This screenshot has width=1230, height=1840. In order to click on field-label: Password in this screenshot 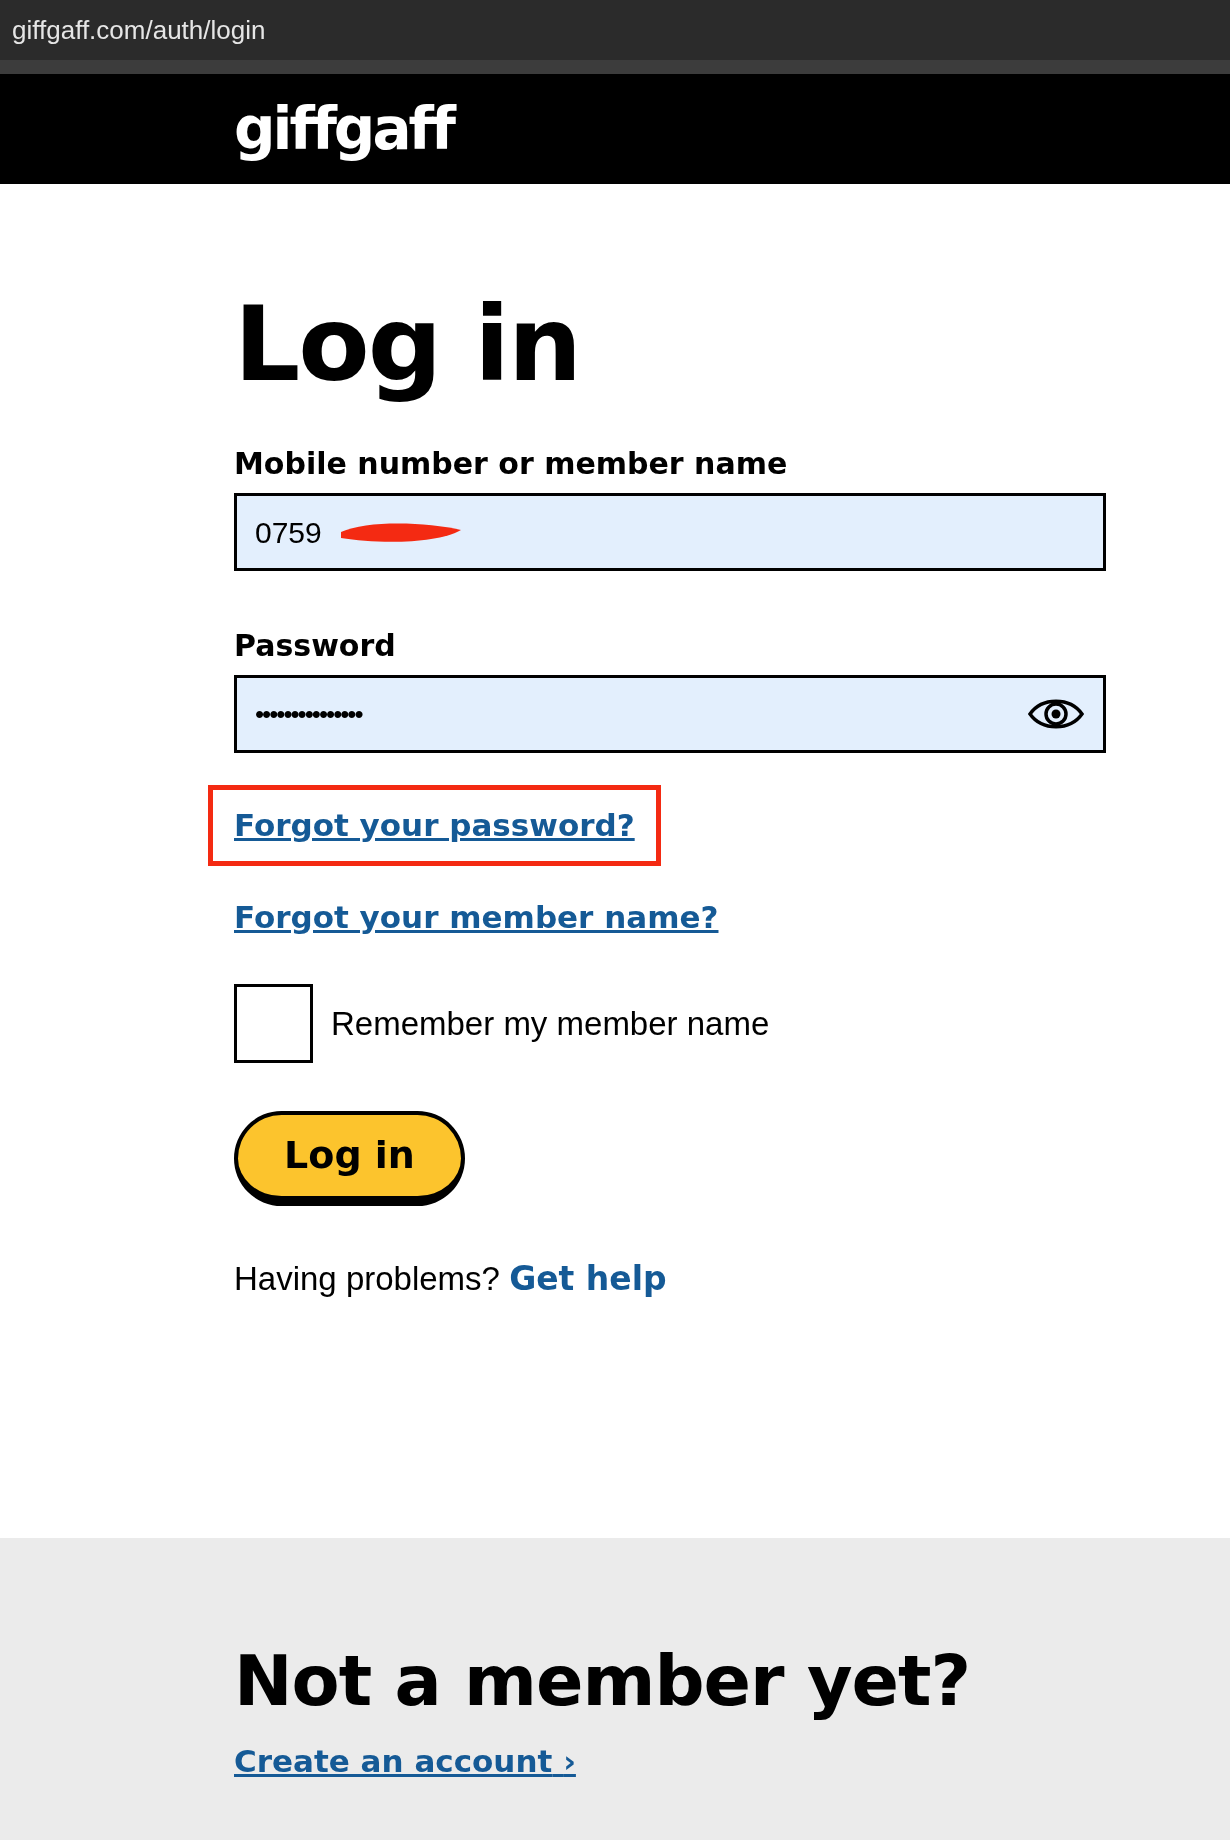, I will do `click(315, 646)`.